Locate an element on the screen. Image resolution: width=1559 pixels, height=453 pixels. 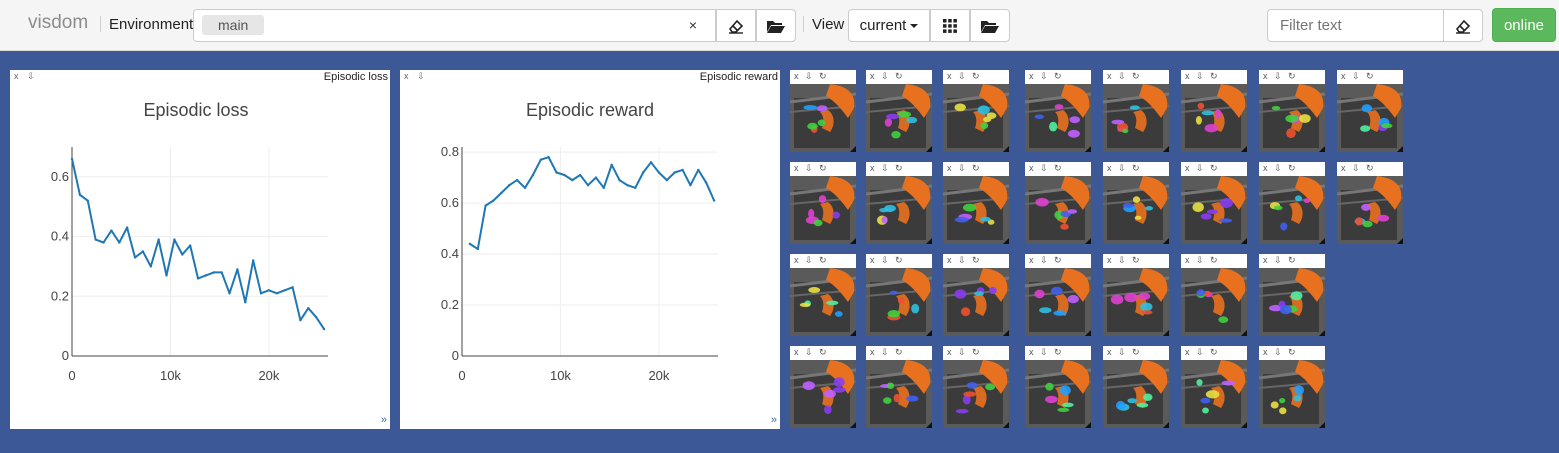
series-line is located at coordinates (198, 244).